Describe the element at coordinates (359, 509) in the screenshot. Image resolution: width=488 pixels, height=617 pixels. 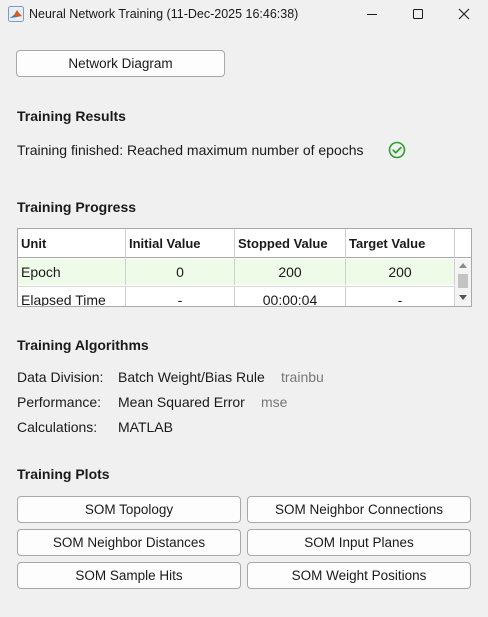
I see `som-neighbor-connections-button: SOM Neighbor Connections` at that location.